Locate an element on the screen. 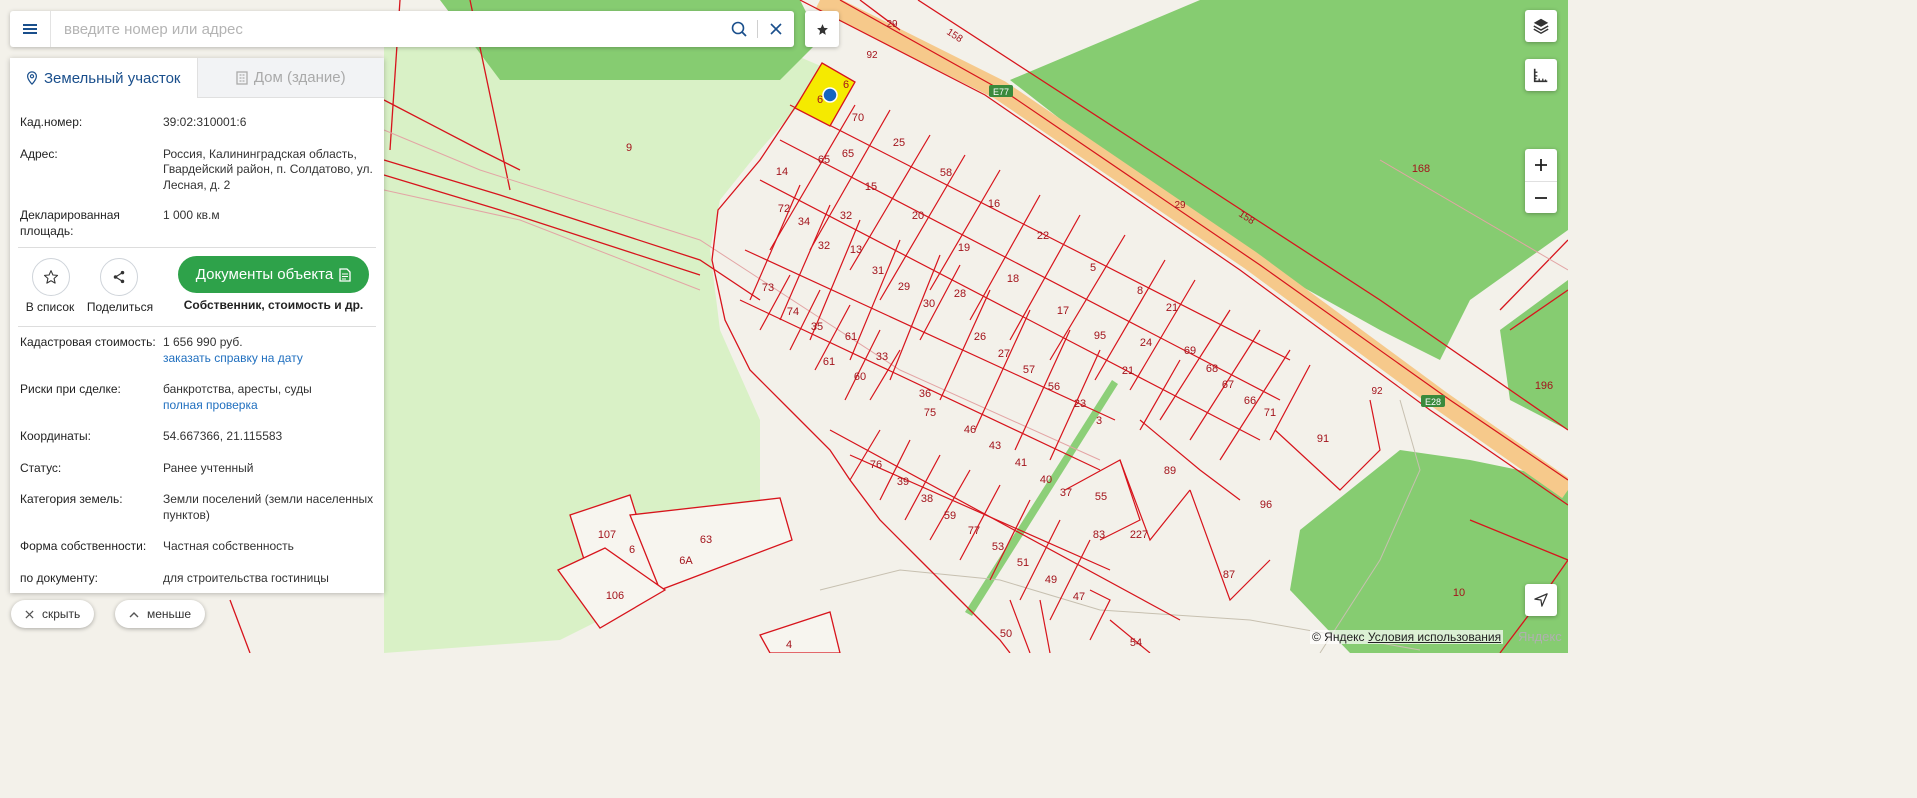 The width and height of the screenshot is (1917, 798). panel-tabs: Земельный участок Дом (здание) is located at coordinates (197, 78).